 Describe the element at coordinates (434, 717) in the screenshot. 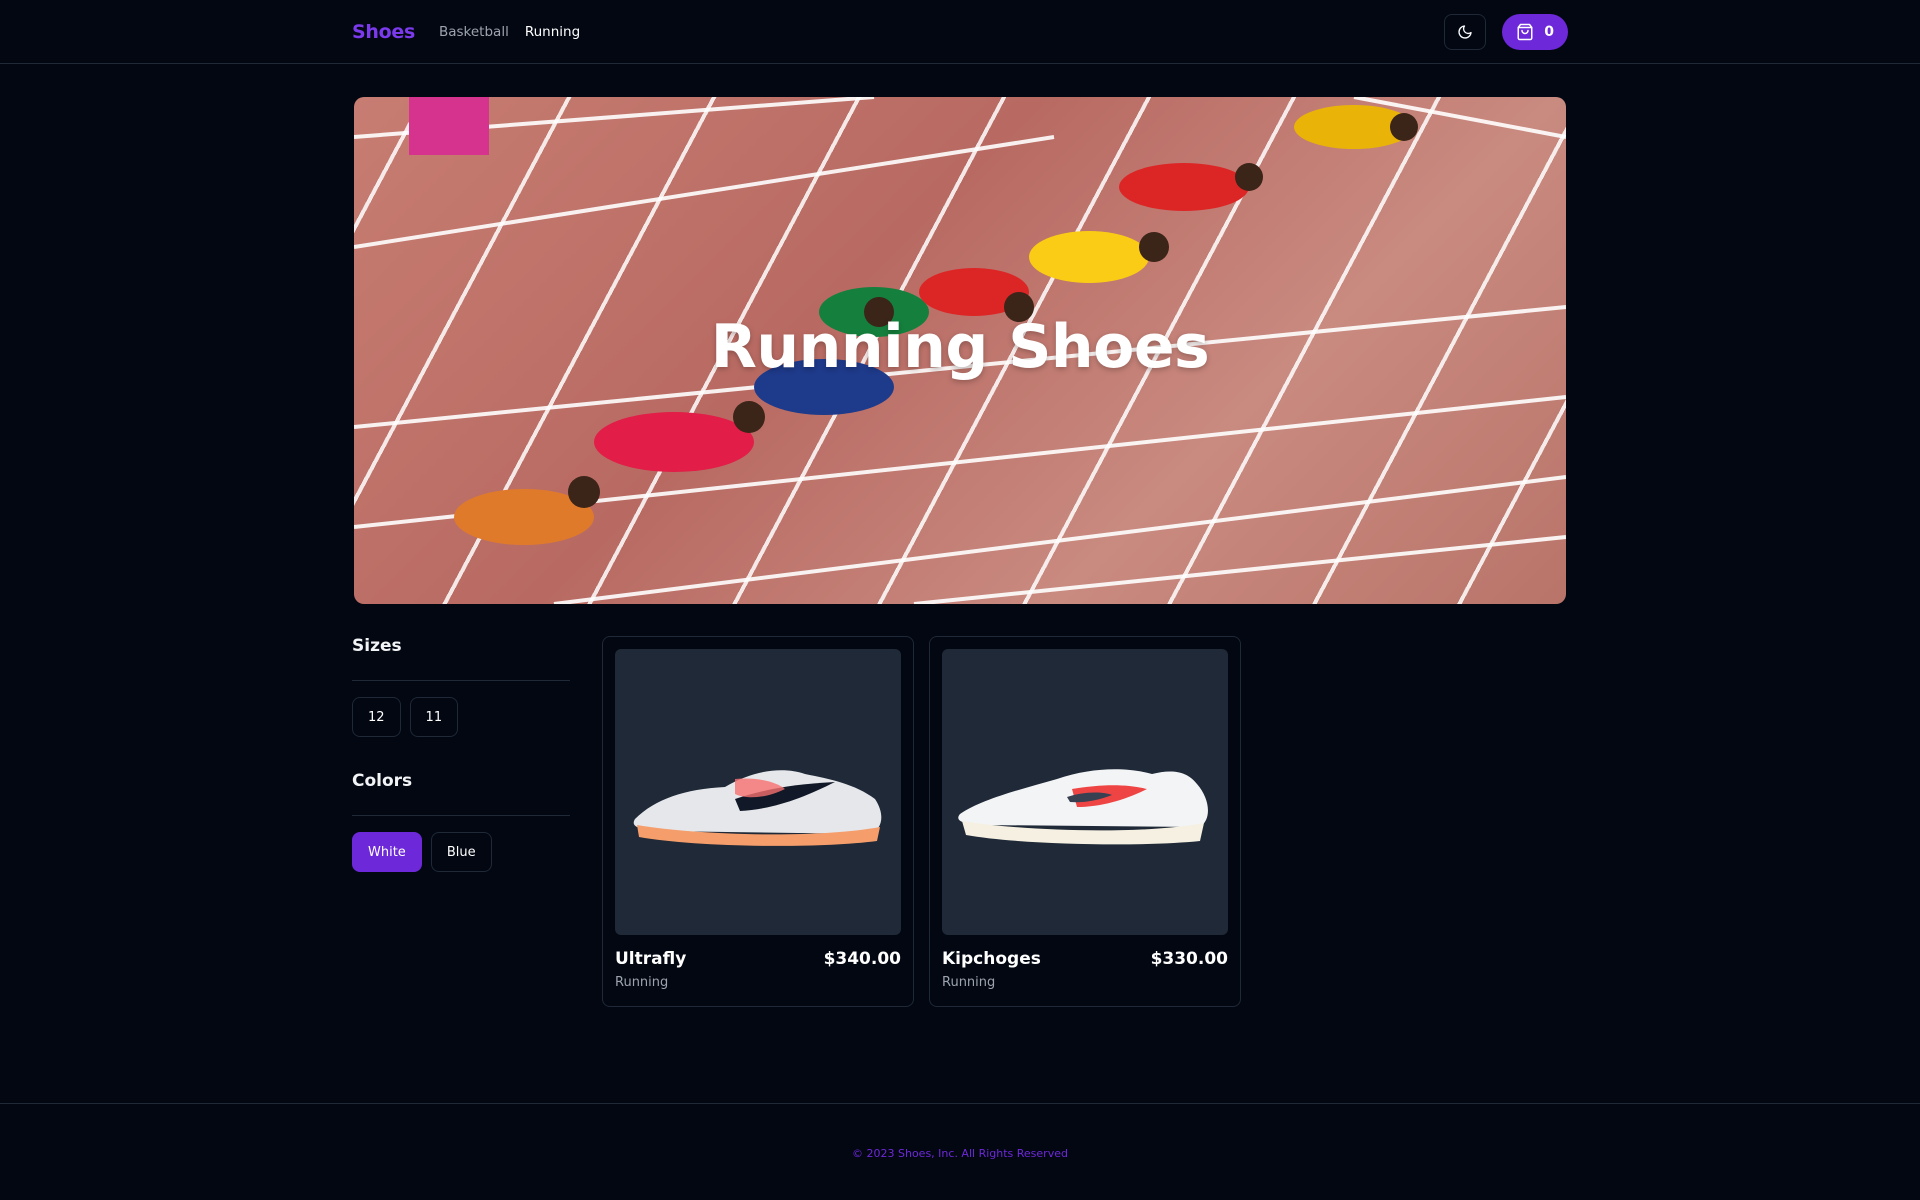

I see `size-option-11: 11` at that location.